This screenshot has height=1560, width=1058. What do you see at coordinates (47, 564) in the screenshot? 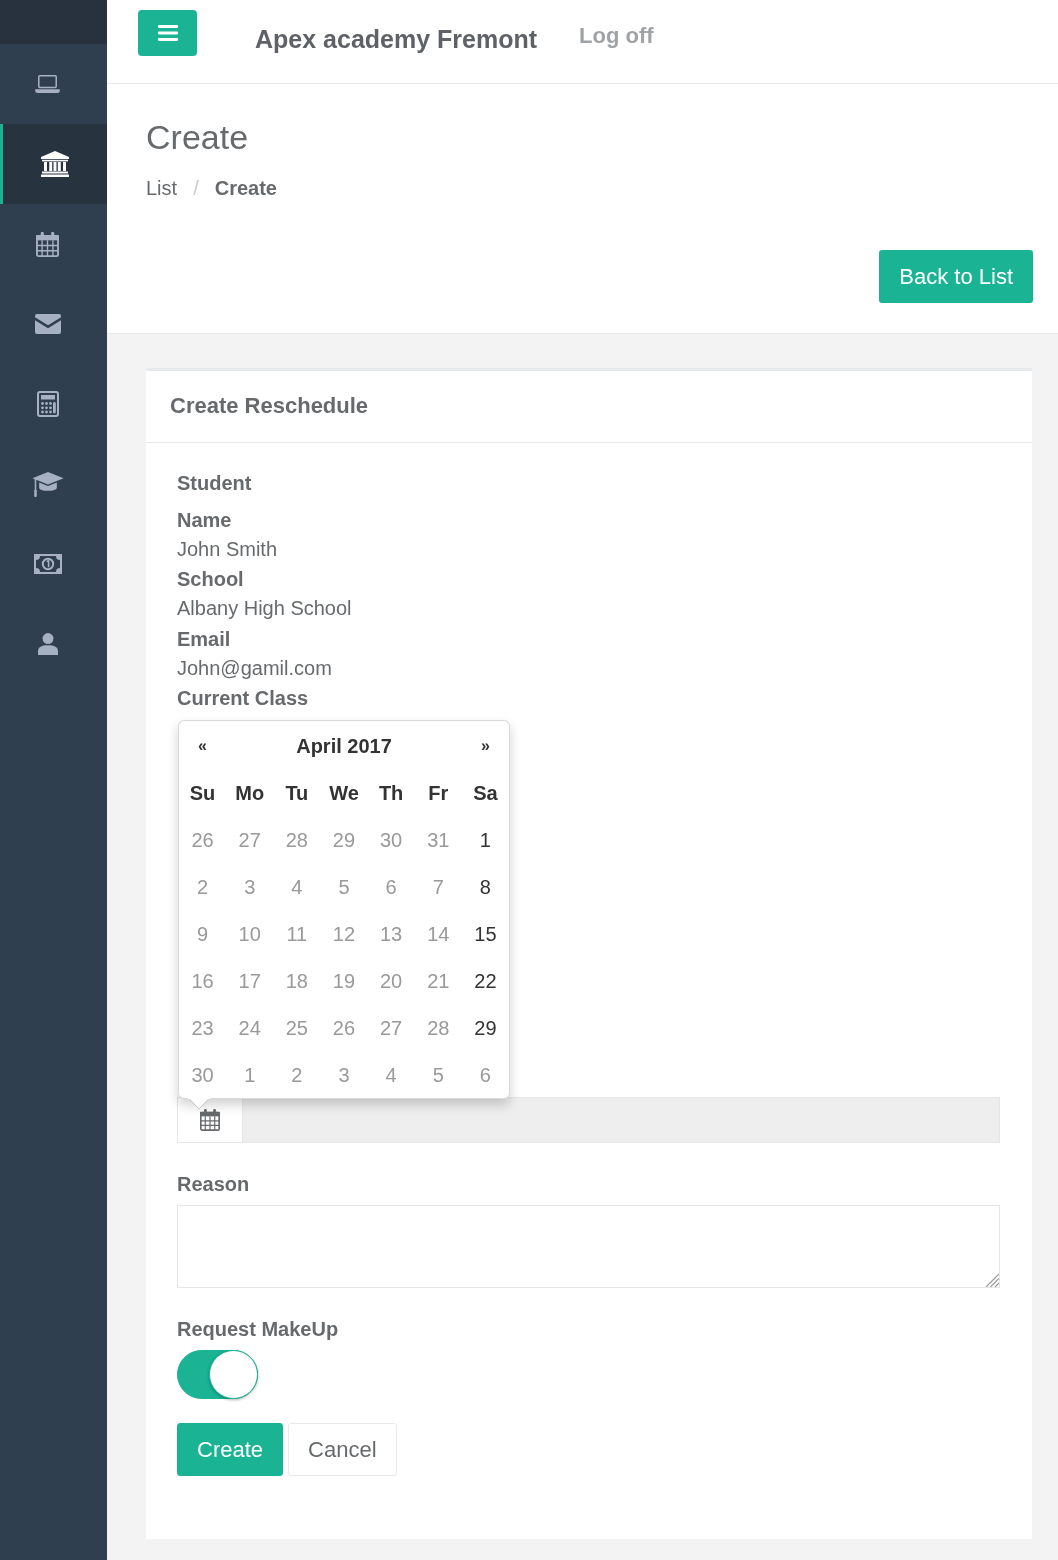
I see `money-icon` at bounding box center [47, 564].